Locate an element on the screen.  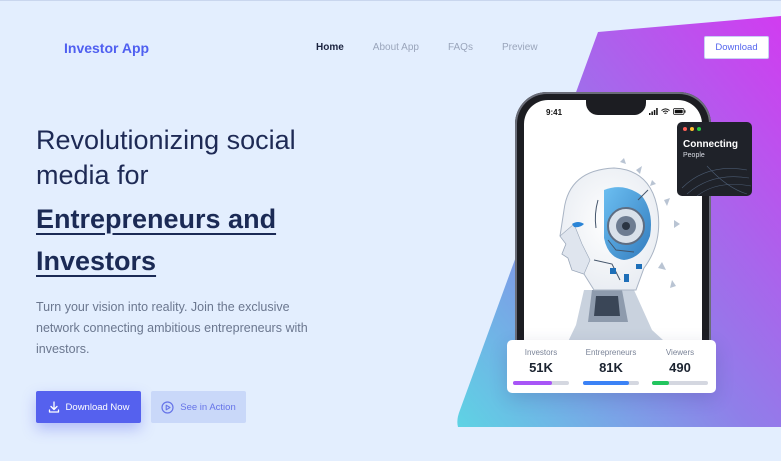
see-in-action-button: See in Action is located at coordinates (198, 407).